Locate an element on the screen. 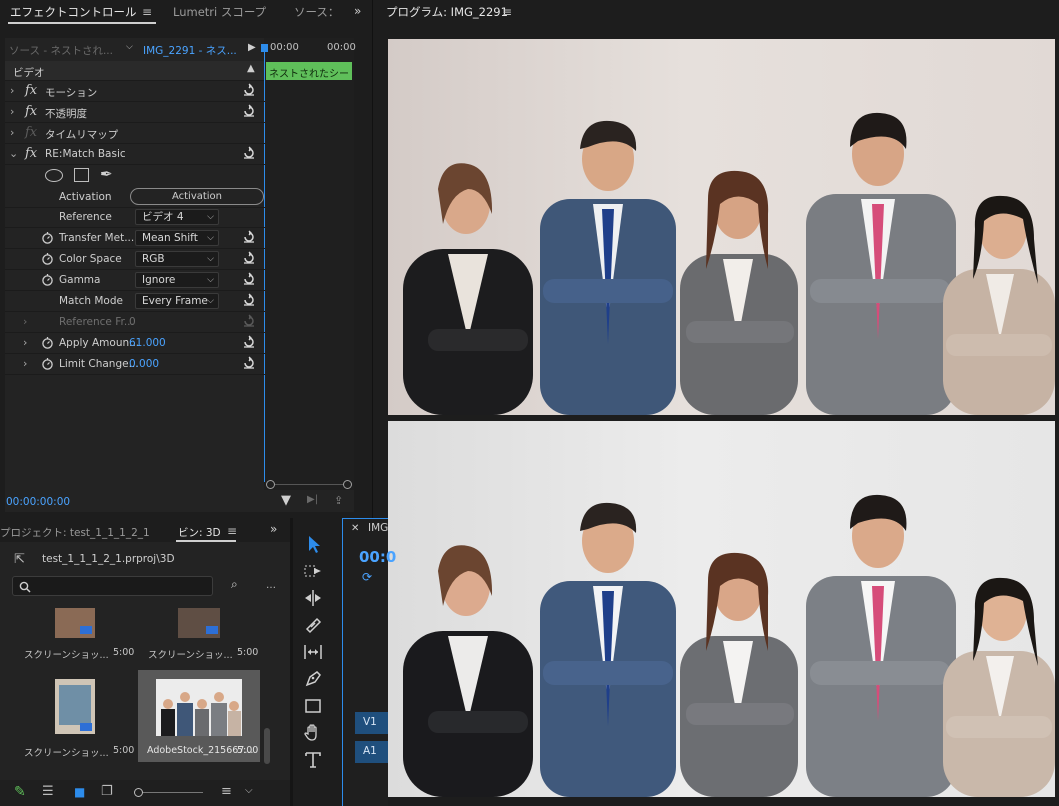 The width and height of the screenshot is (1059, 806). timeline-timecode: 00:0 is located at coordinates (377, 557).